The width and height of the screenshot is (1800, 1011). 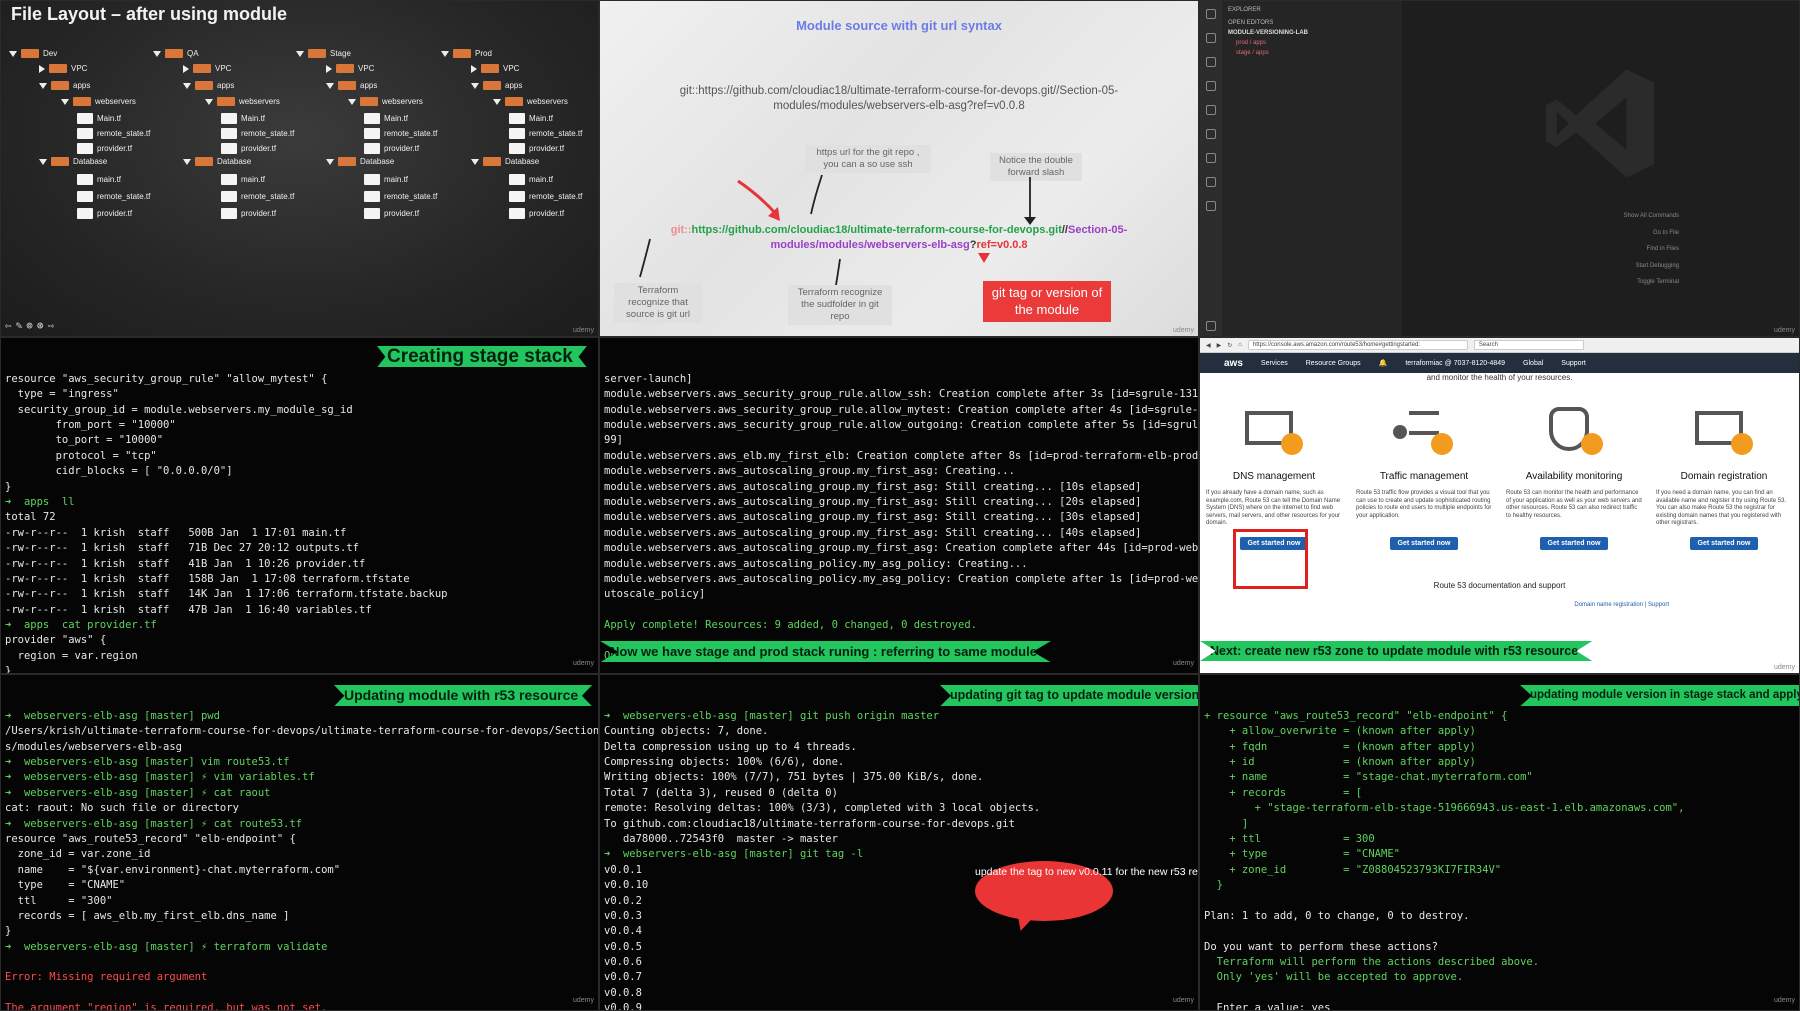 I want to click on slide-toolbar: ⇦ ✎ ⊚ ⊛ ⇨, so click(x=29, y=325).